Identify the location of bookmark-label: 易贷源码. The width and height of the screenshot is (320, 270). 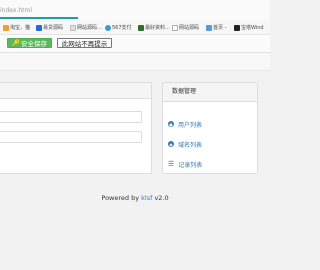
(53, 28).